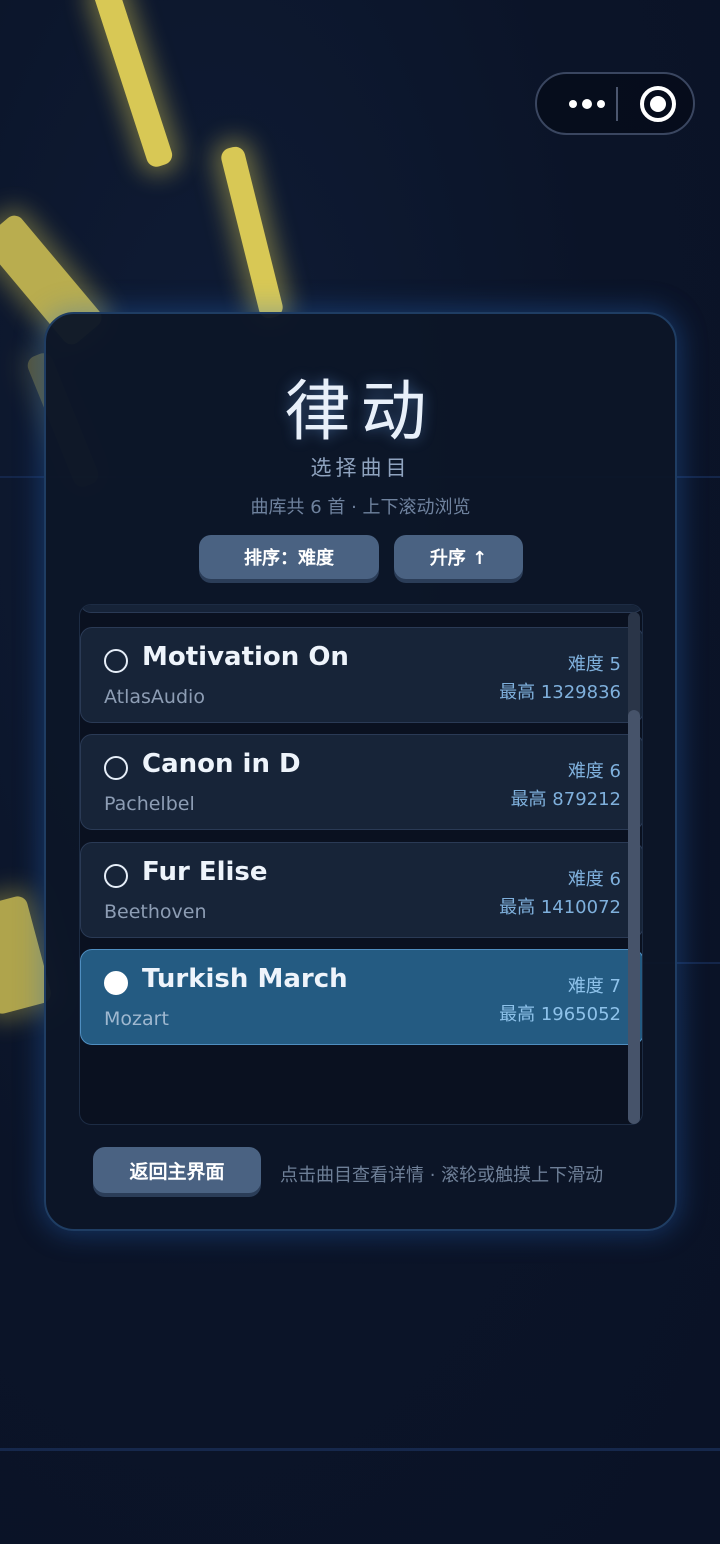  What do you see at coordinates (205, 872) in the screenshot?
I see `song-name: Fur Elise` at bounding box center [205, 872].